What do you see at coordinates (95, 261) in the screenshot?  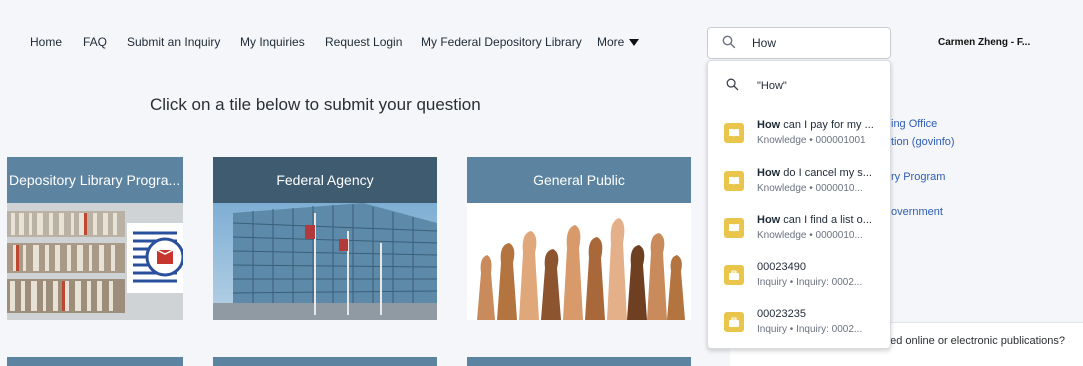 I see `library-shelves-image` at bounding box center [95, 261].